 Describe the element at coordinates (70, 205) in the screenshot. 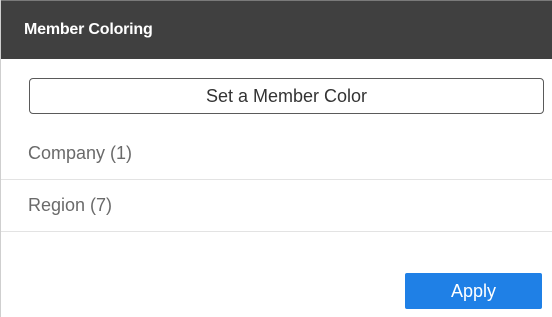

I see `member-item-label: Region (7)` at that location.